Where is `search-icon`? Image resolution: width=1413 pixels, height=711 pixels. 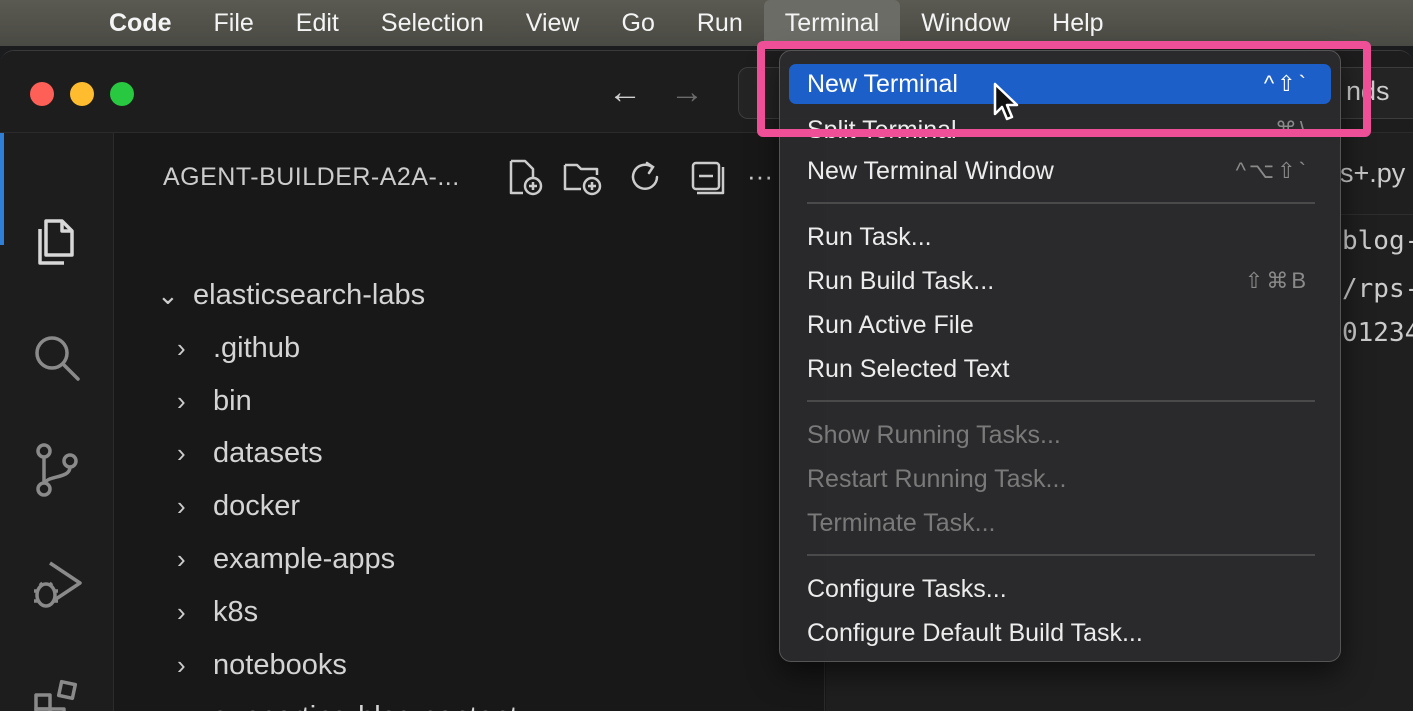 search-icon is located at coordinates (57, 358).